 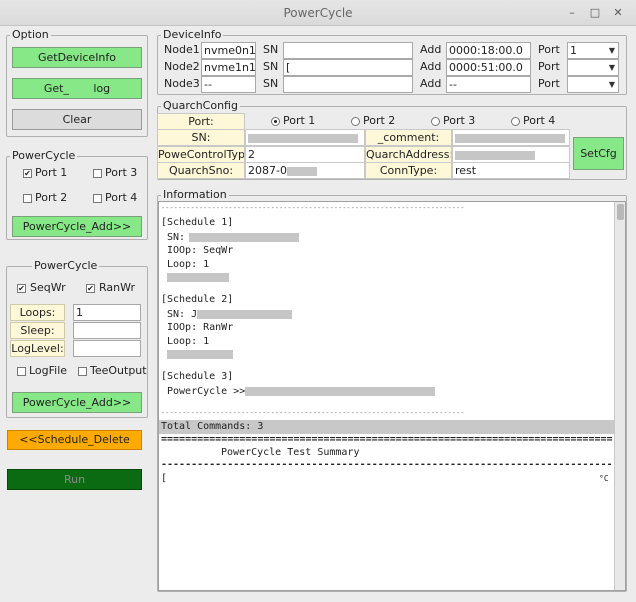 What do you see at coordinates (386, 427) in the screenshot?
I see `total-commands: Total Commands: 3` at bounding box center [386, 427].